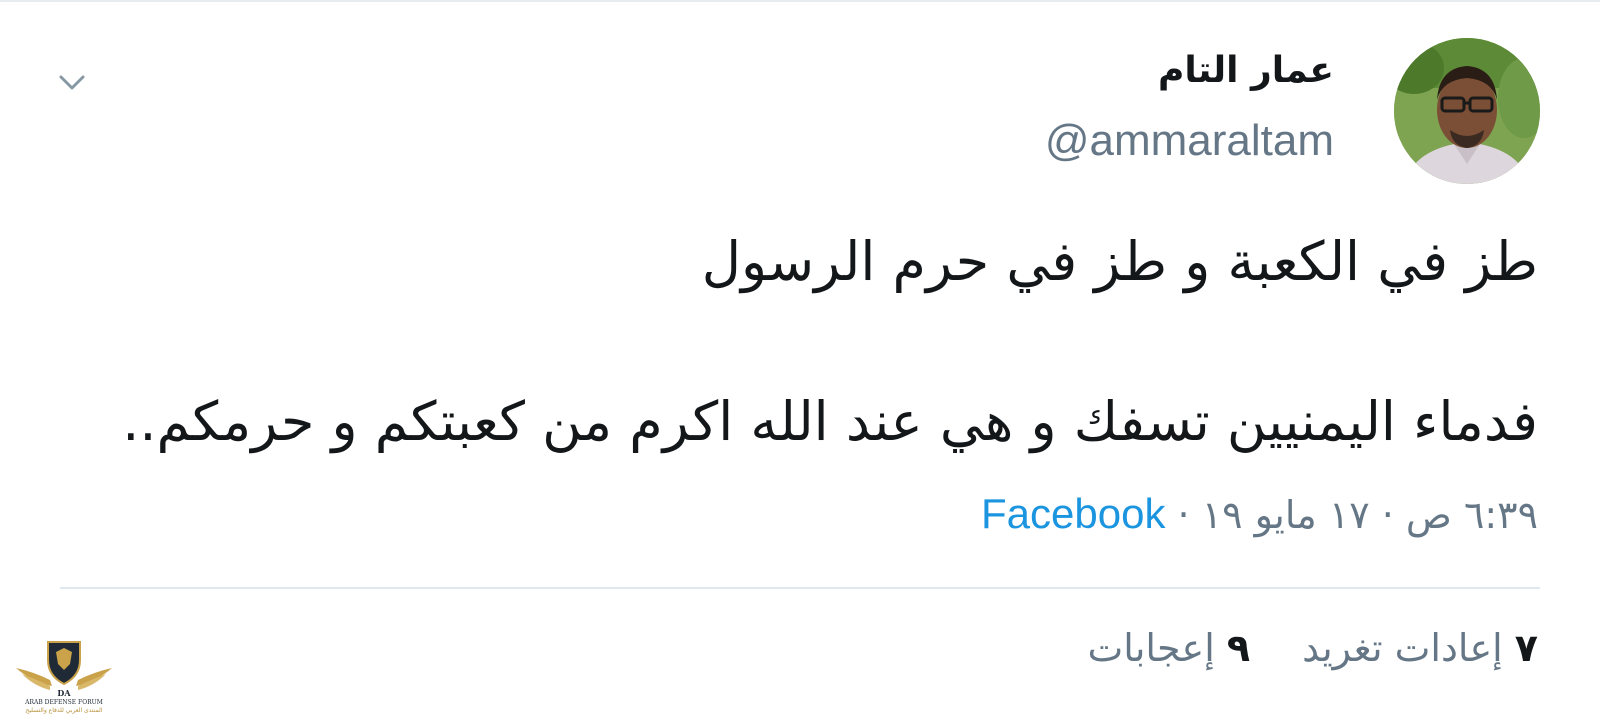  Describe the element at coordinates (1189, 141) in the screenshot. I see `user-handle: @ammaraltam` at that location.